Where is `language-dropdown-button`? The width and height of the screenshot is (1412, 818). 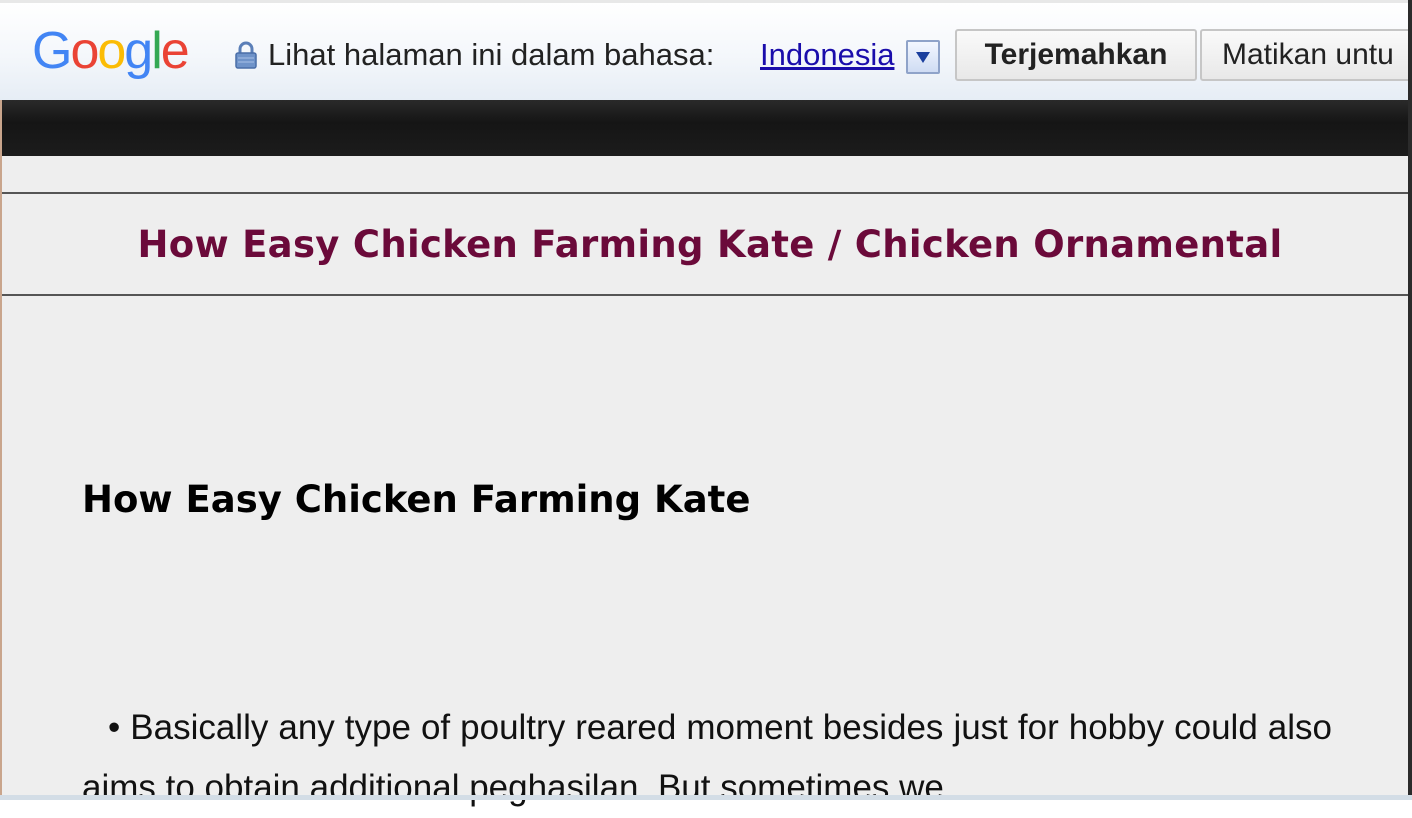 language-dropdown-button is located at coordinates (923, 57).